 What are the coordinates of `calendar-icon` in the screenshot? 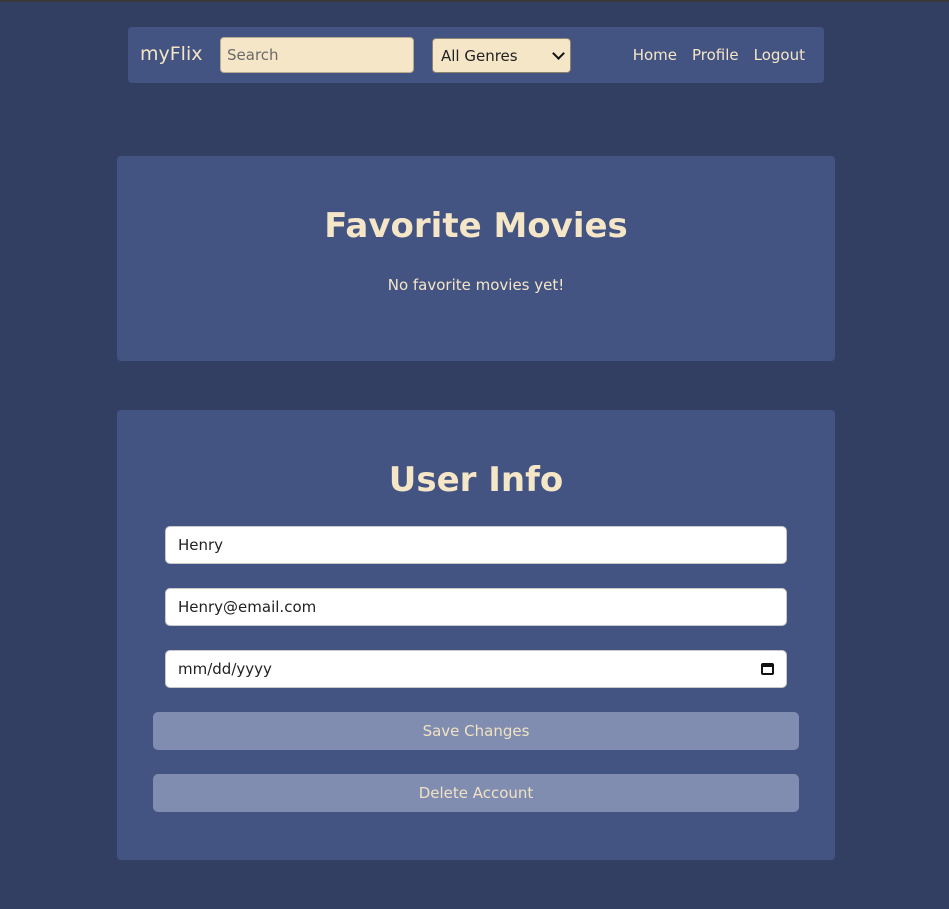 It's located at (767, 669).